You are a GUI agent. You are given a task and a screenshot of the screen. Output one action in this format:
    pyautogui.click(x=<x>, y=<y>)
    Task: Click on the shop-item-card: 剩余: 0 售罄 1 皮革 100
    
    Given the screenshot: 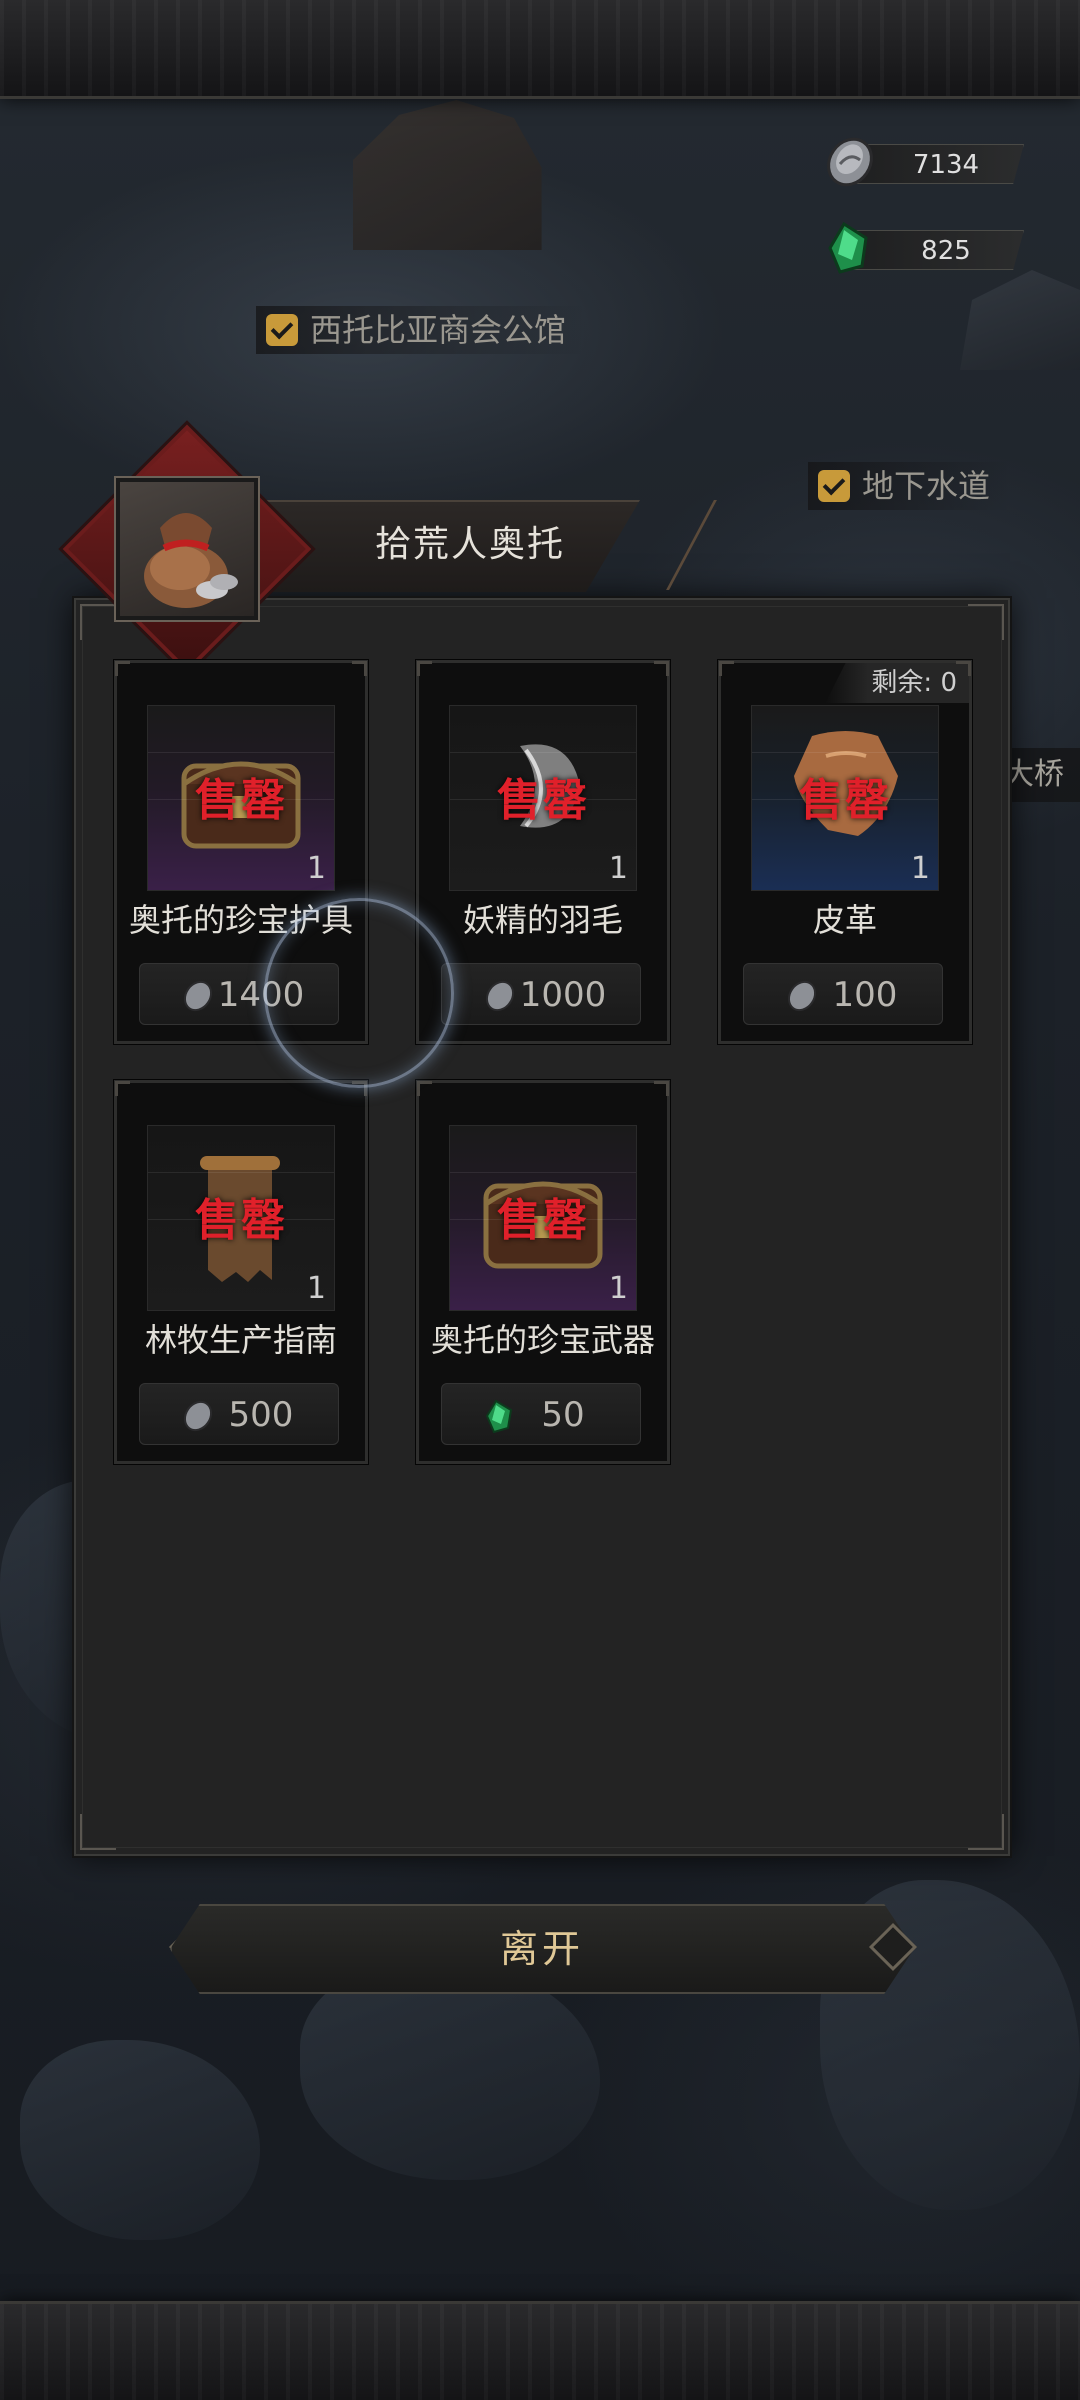 What is the action you would take?
    pyautogui.click(x=845, y=852)
    